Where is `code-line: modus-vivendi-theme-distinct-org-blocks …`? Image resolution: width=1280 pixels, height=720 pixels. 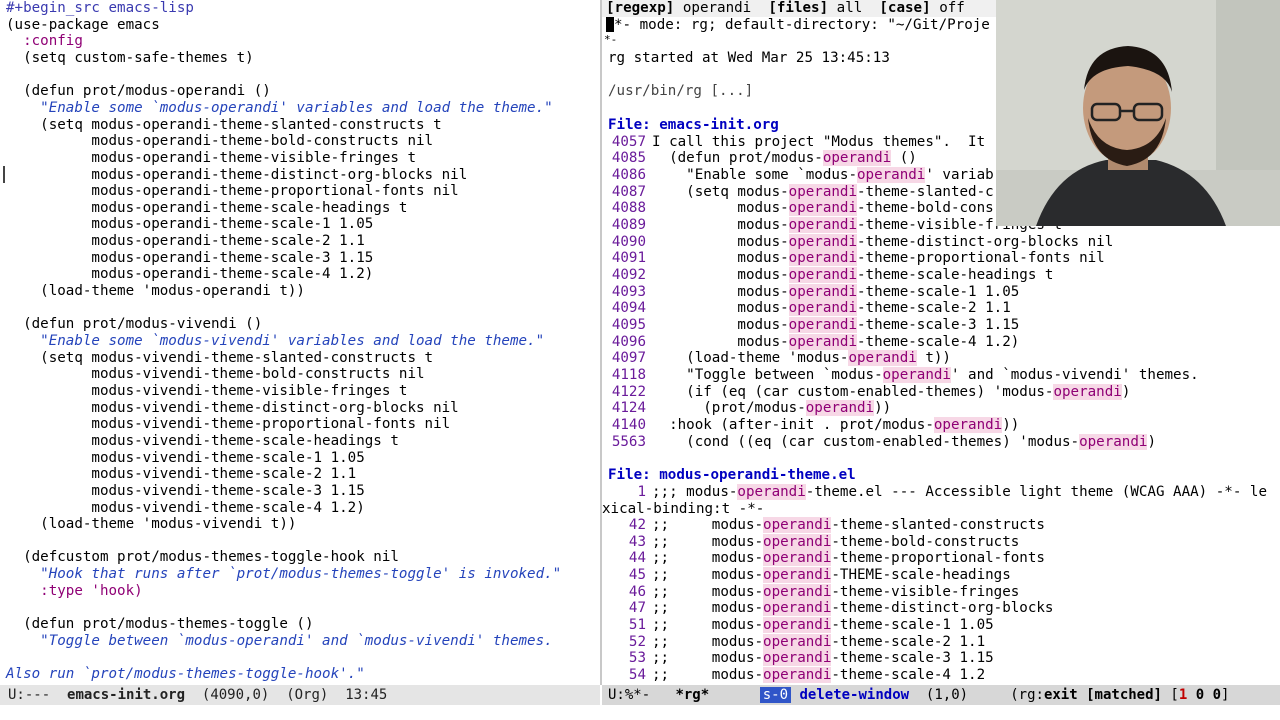
code-line: modus-vivendi-theme-distinct-org-blocks … is located at coordinates (232, 408).